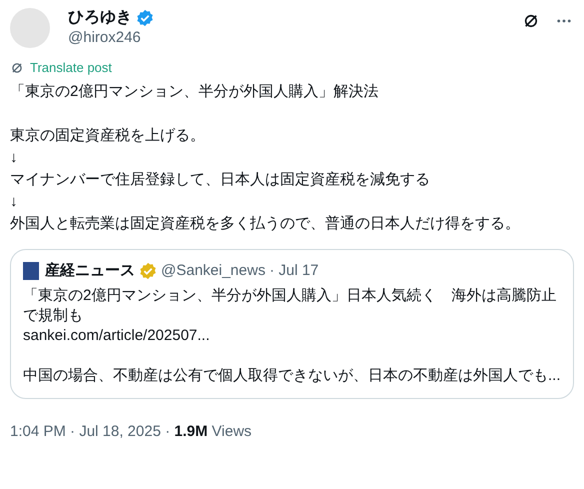 This screenshot has width=584, height=489. I want to click on post-text-line: 外国人と転売業は固定資産税を多く払うので、普通の日本人だけ得をする。, so click(265, 224).